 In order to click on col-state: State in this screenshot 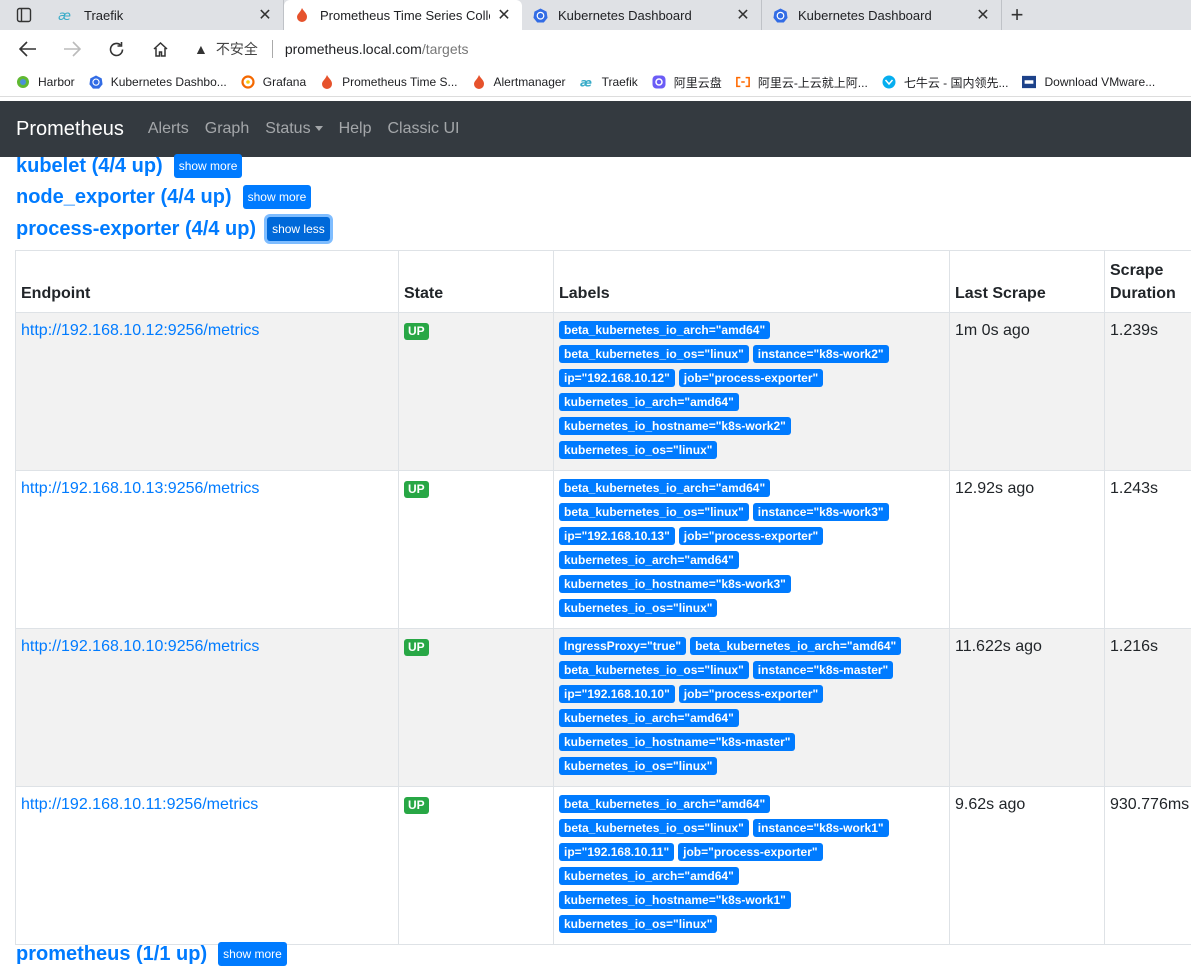, I will do `click(476, 281)`.